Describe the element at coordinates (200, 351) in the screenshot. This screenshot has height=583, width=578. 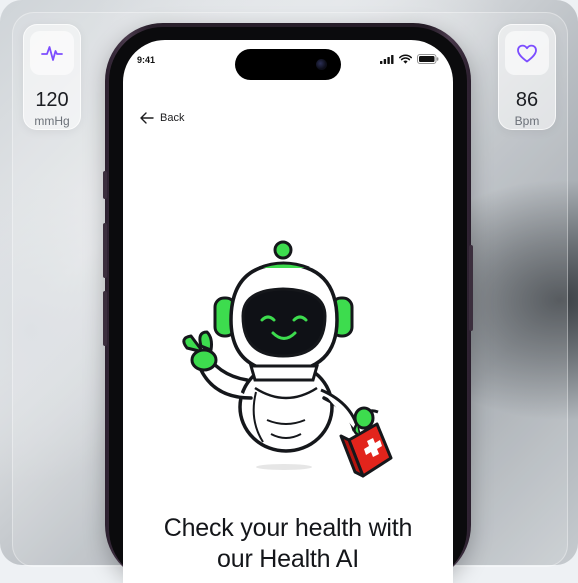
I see `robot-left-hand` at that location.